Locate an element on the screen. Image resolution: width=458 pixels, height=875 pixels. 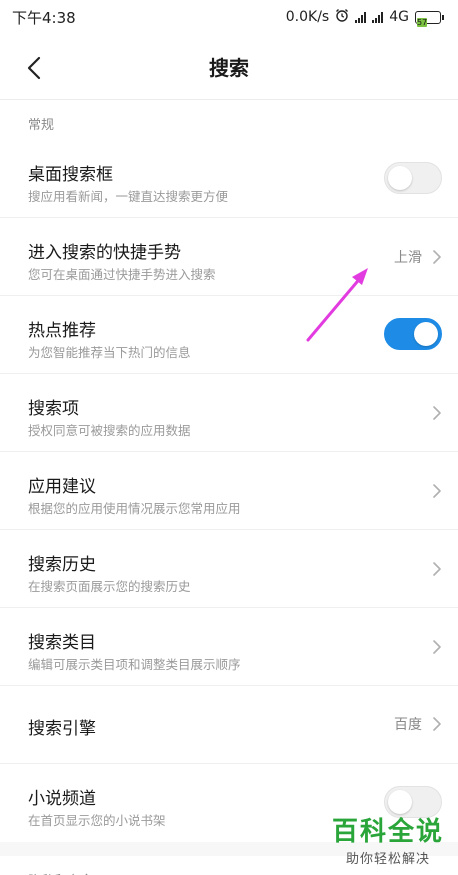
desktop-search-box-toggle is located at coordinates (413, 178).